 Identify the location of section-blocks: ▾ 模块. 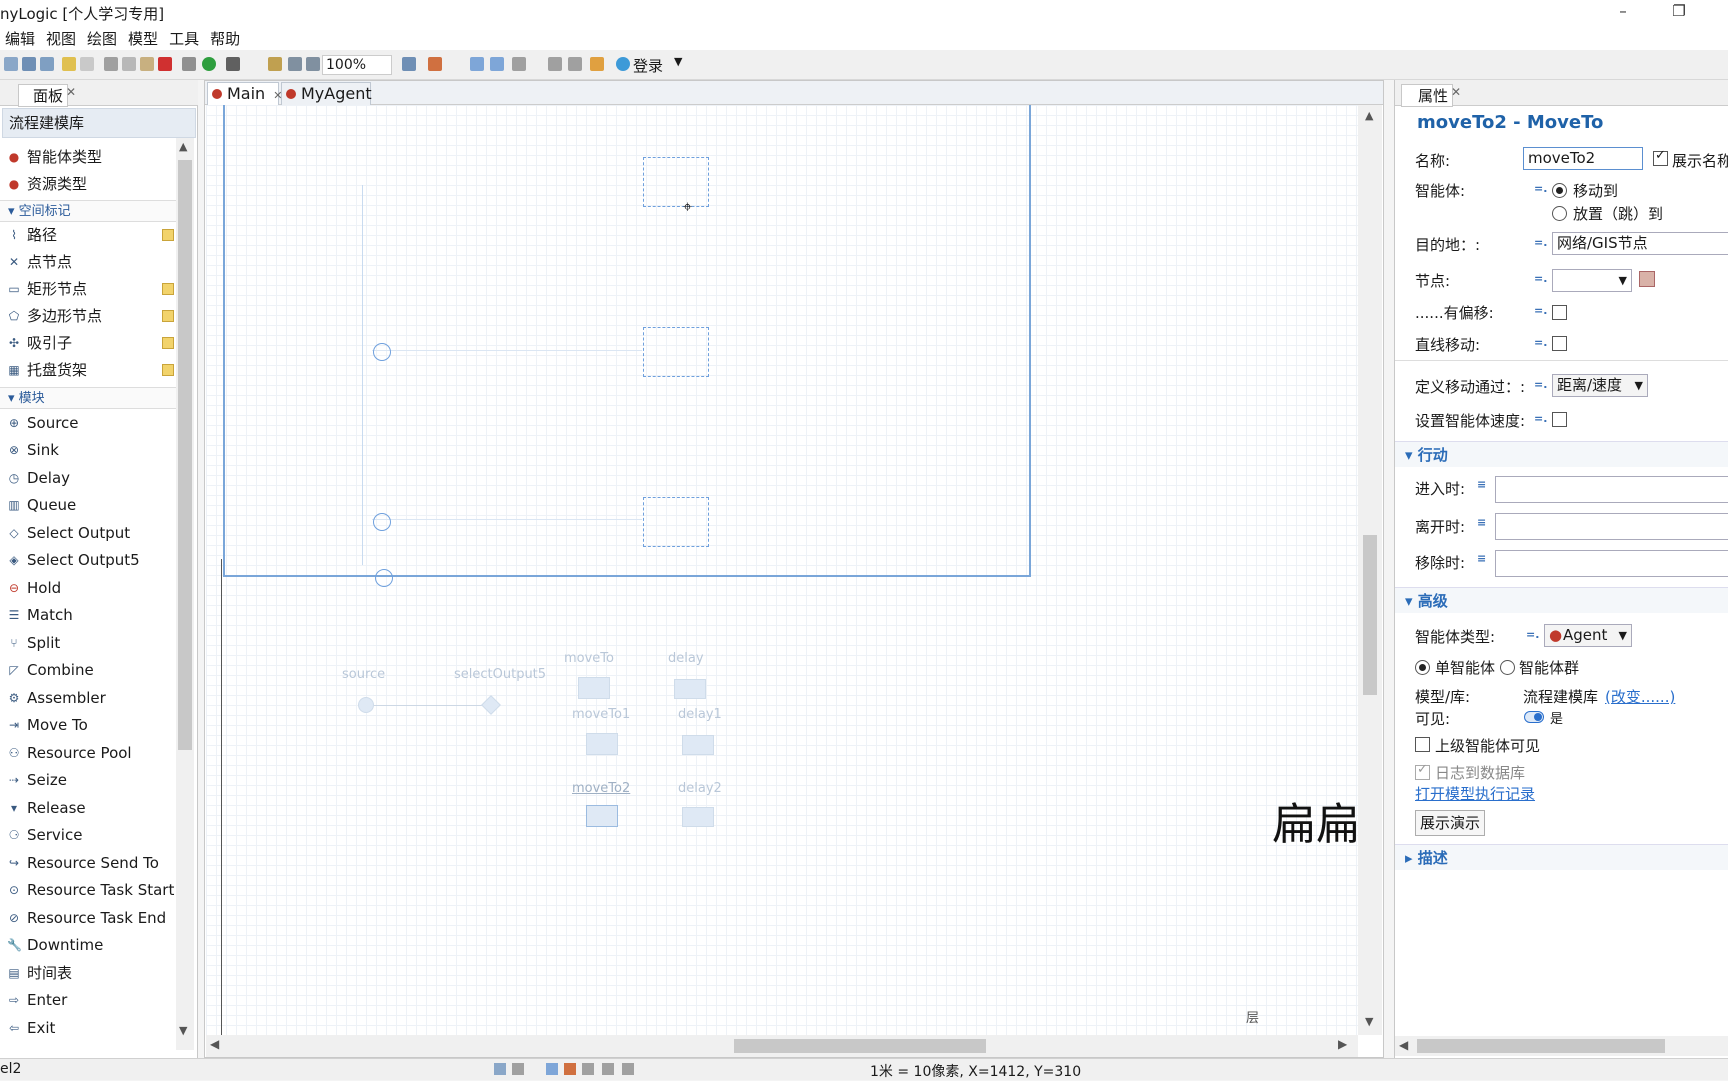
(88, 398).